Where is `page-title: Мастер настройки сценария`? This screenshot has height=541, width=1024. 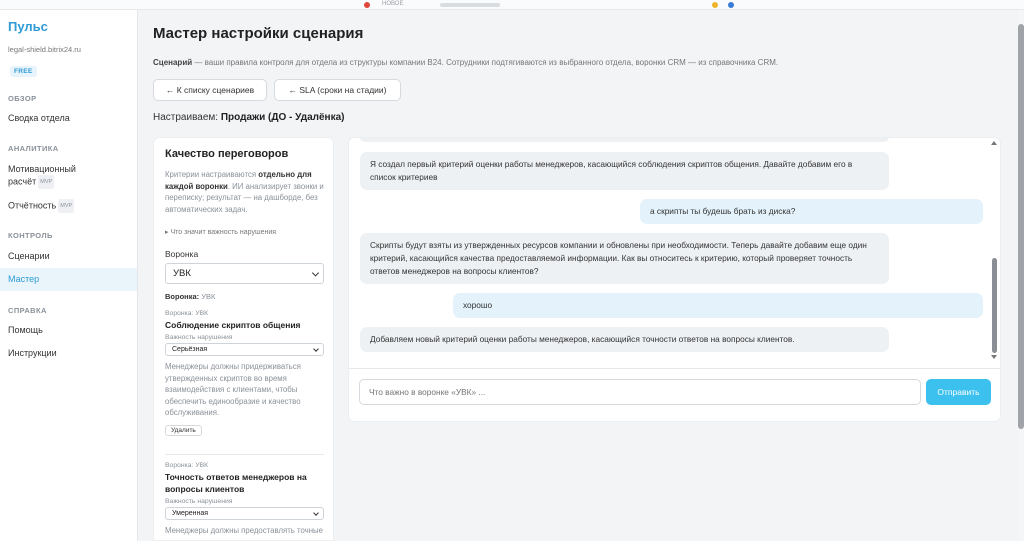
page-title: Мастер настройки сценария is located at coordinates (258, 33).